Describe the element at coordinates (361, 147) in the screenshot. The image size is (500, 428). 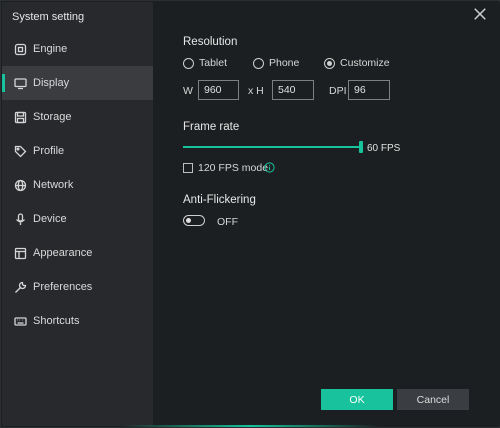
I see `frame-rate-slider-thumb` at that location.